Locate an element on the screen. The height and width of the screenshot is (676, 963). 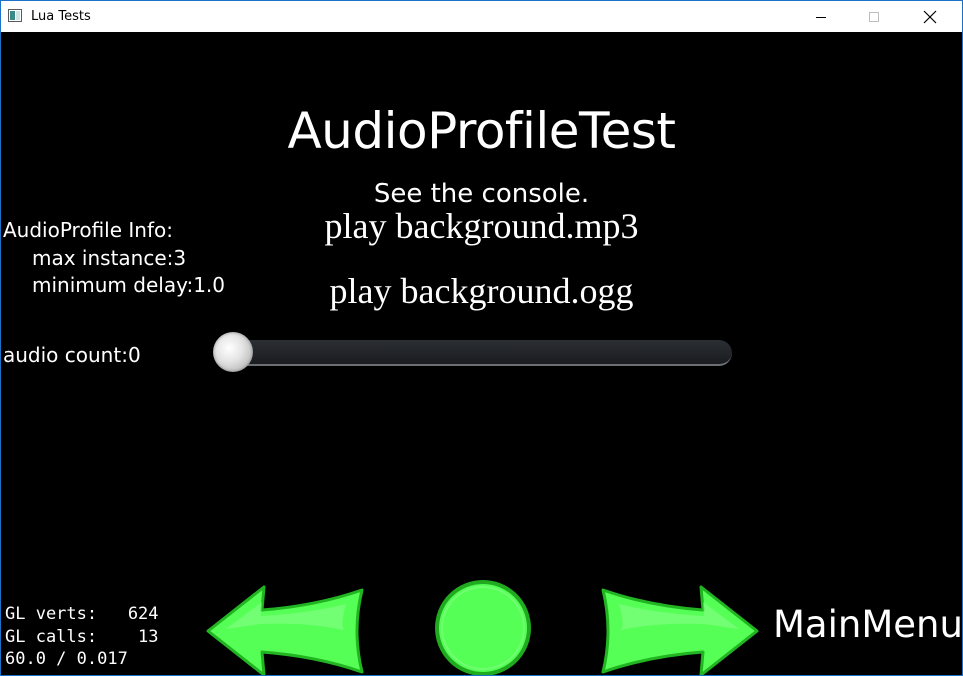
audio-count-slider is located at coordinates (474, 353).